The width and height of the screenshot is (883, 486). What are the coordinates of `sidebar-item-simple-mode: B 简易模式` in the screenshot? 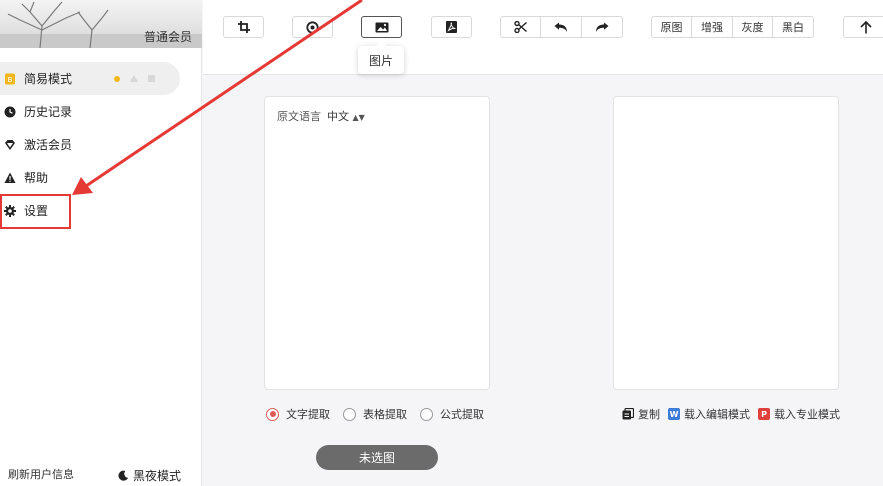 It's located at (90, 78).